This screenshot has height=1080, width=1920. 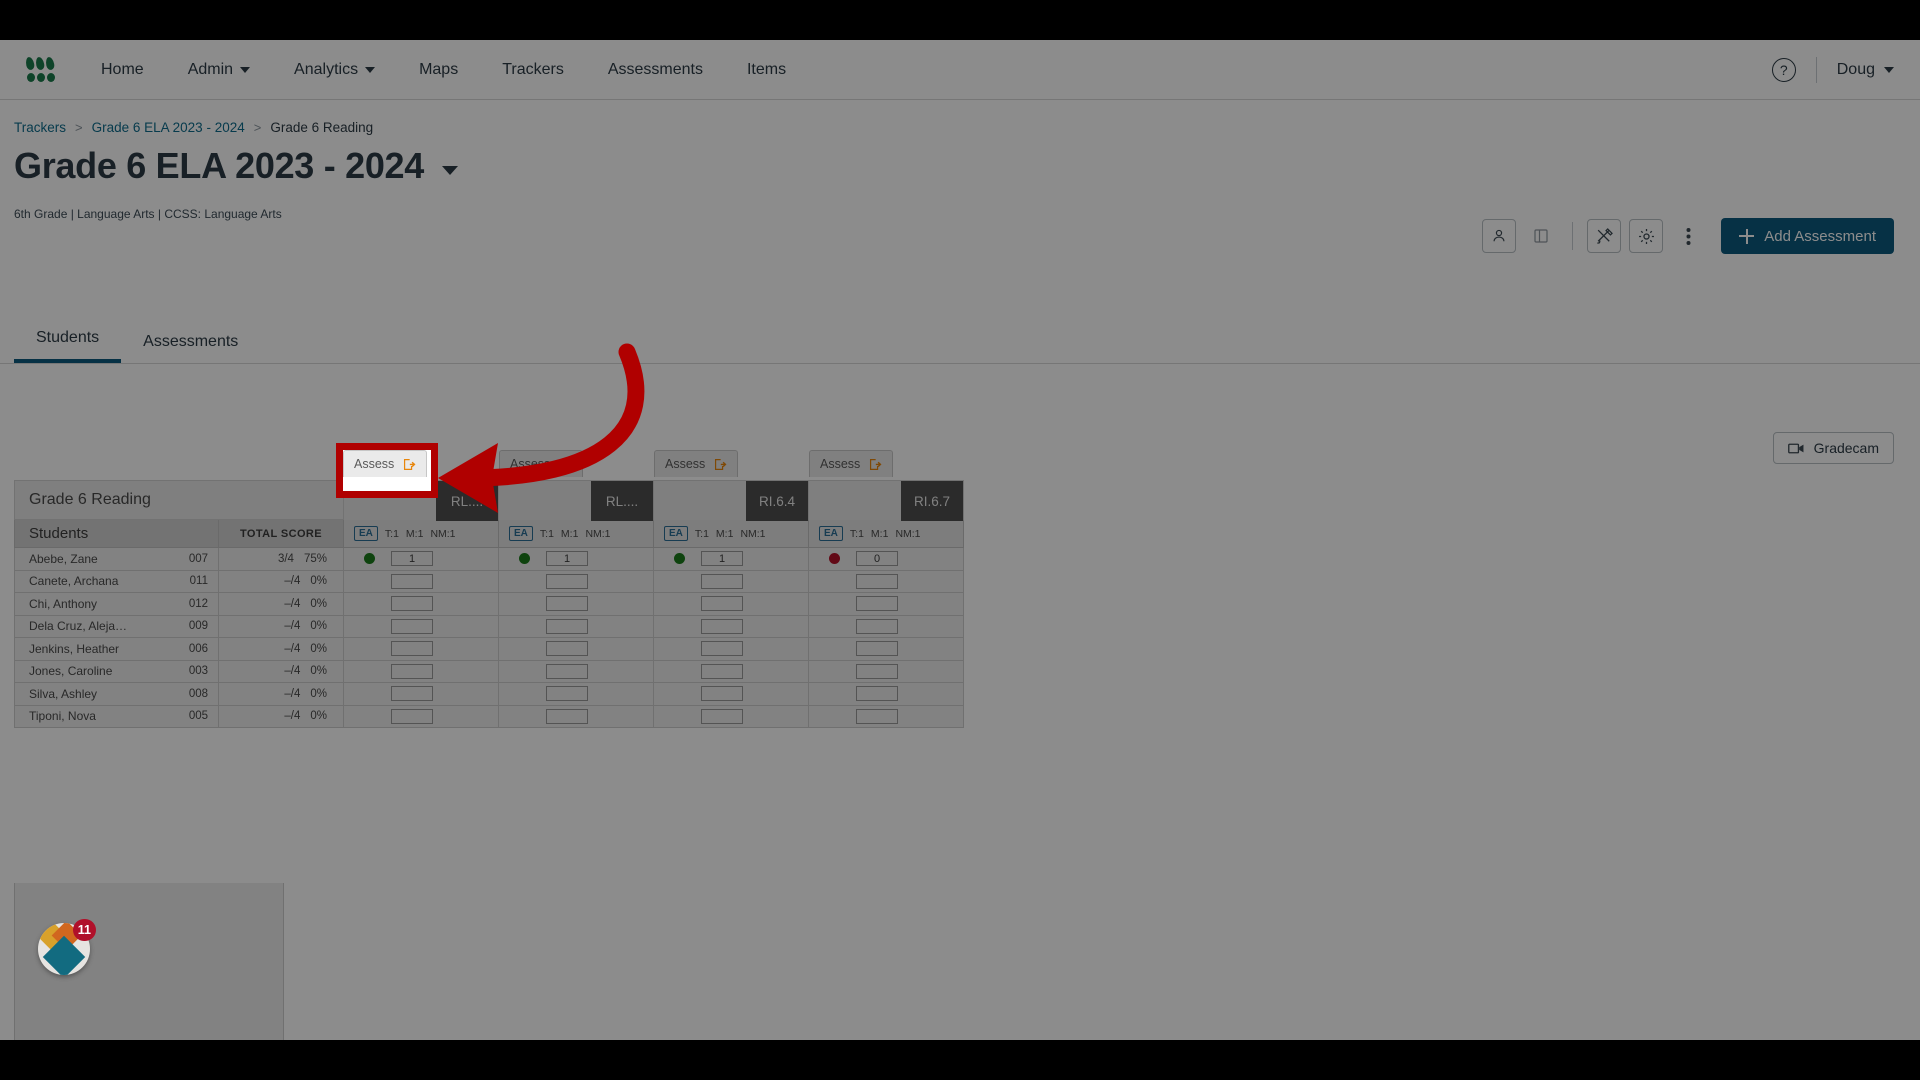 I want to click on sidebar-toggle-icon, so click(x=1541, y=236).